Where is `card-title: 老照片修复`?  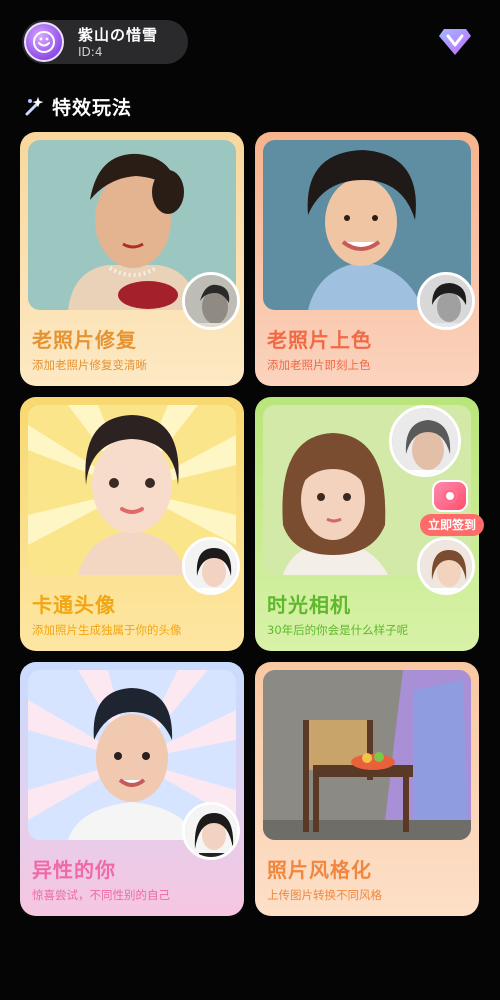
card-title: 老照片修复 is located at coordinates (84, 340).